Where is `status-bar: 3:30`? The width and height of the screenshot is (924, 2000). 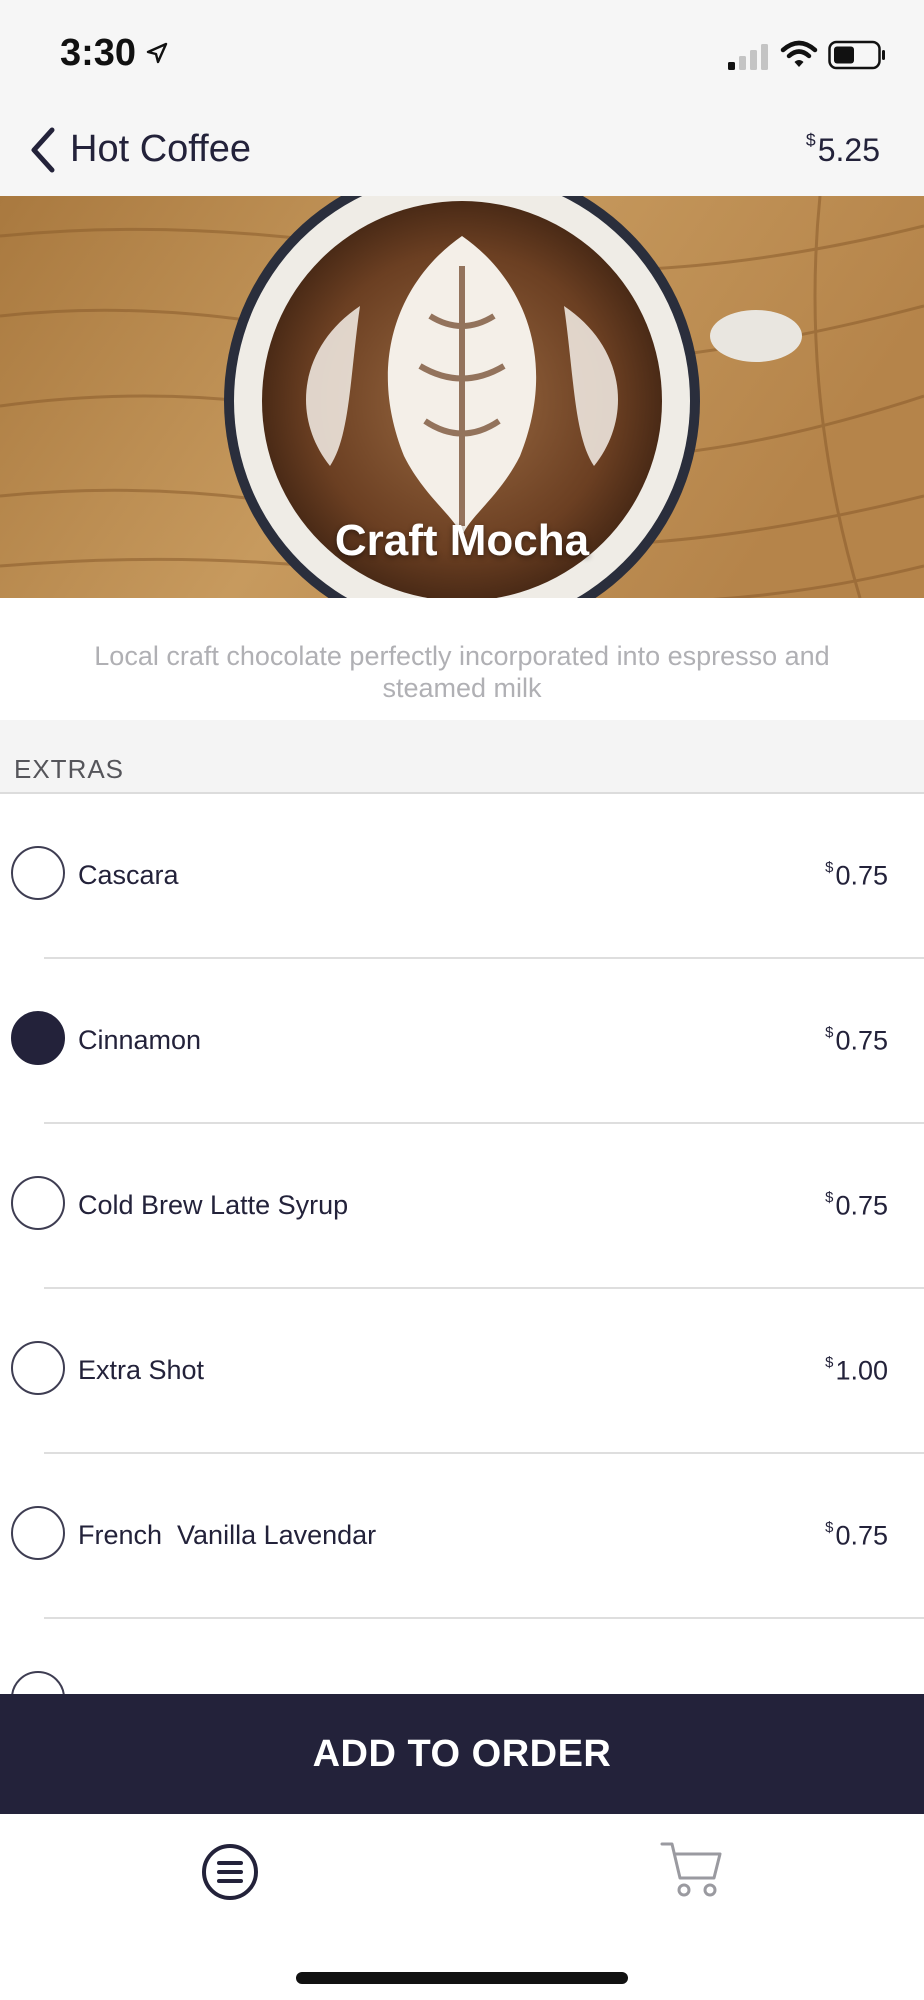 status-bar: 3:30 is located at coordinates (462, 55).